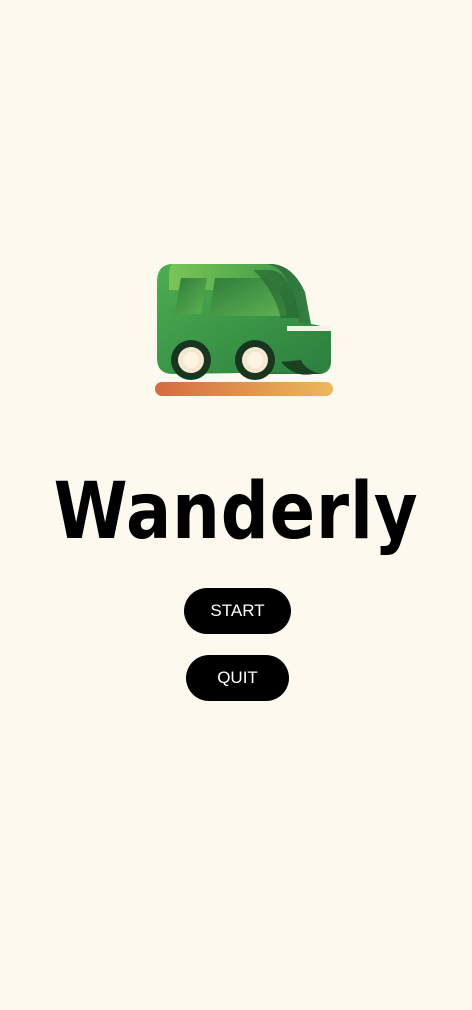 The image size is (472, 1010). What do you see at coordinates (245, 330) in the screenshot?
I see `car-logo-icon` at bounding box center [245, 330].